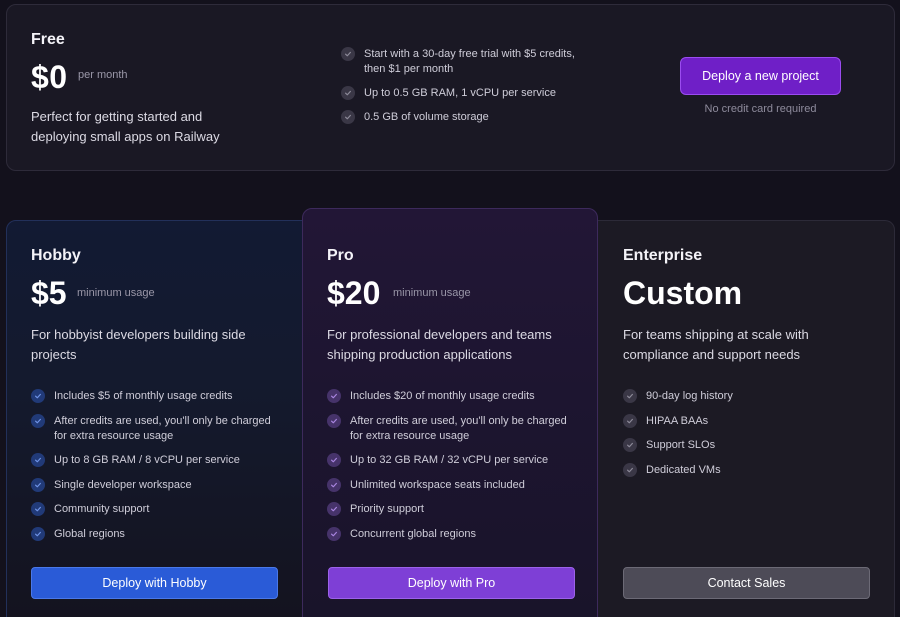 Image resolution: width=900 pixels, height=617 pixels. I want to click on feature-item: Dedicated VMs, so click(748, 470).